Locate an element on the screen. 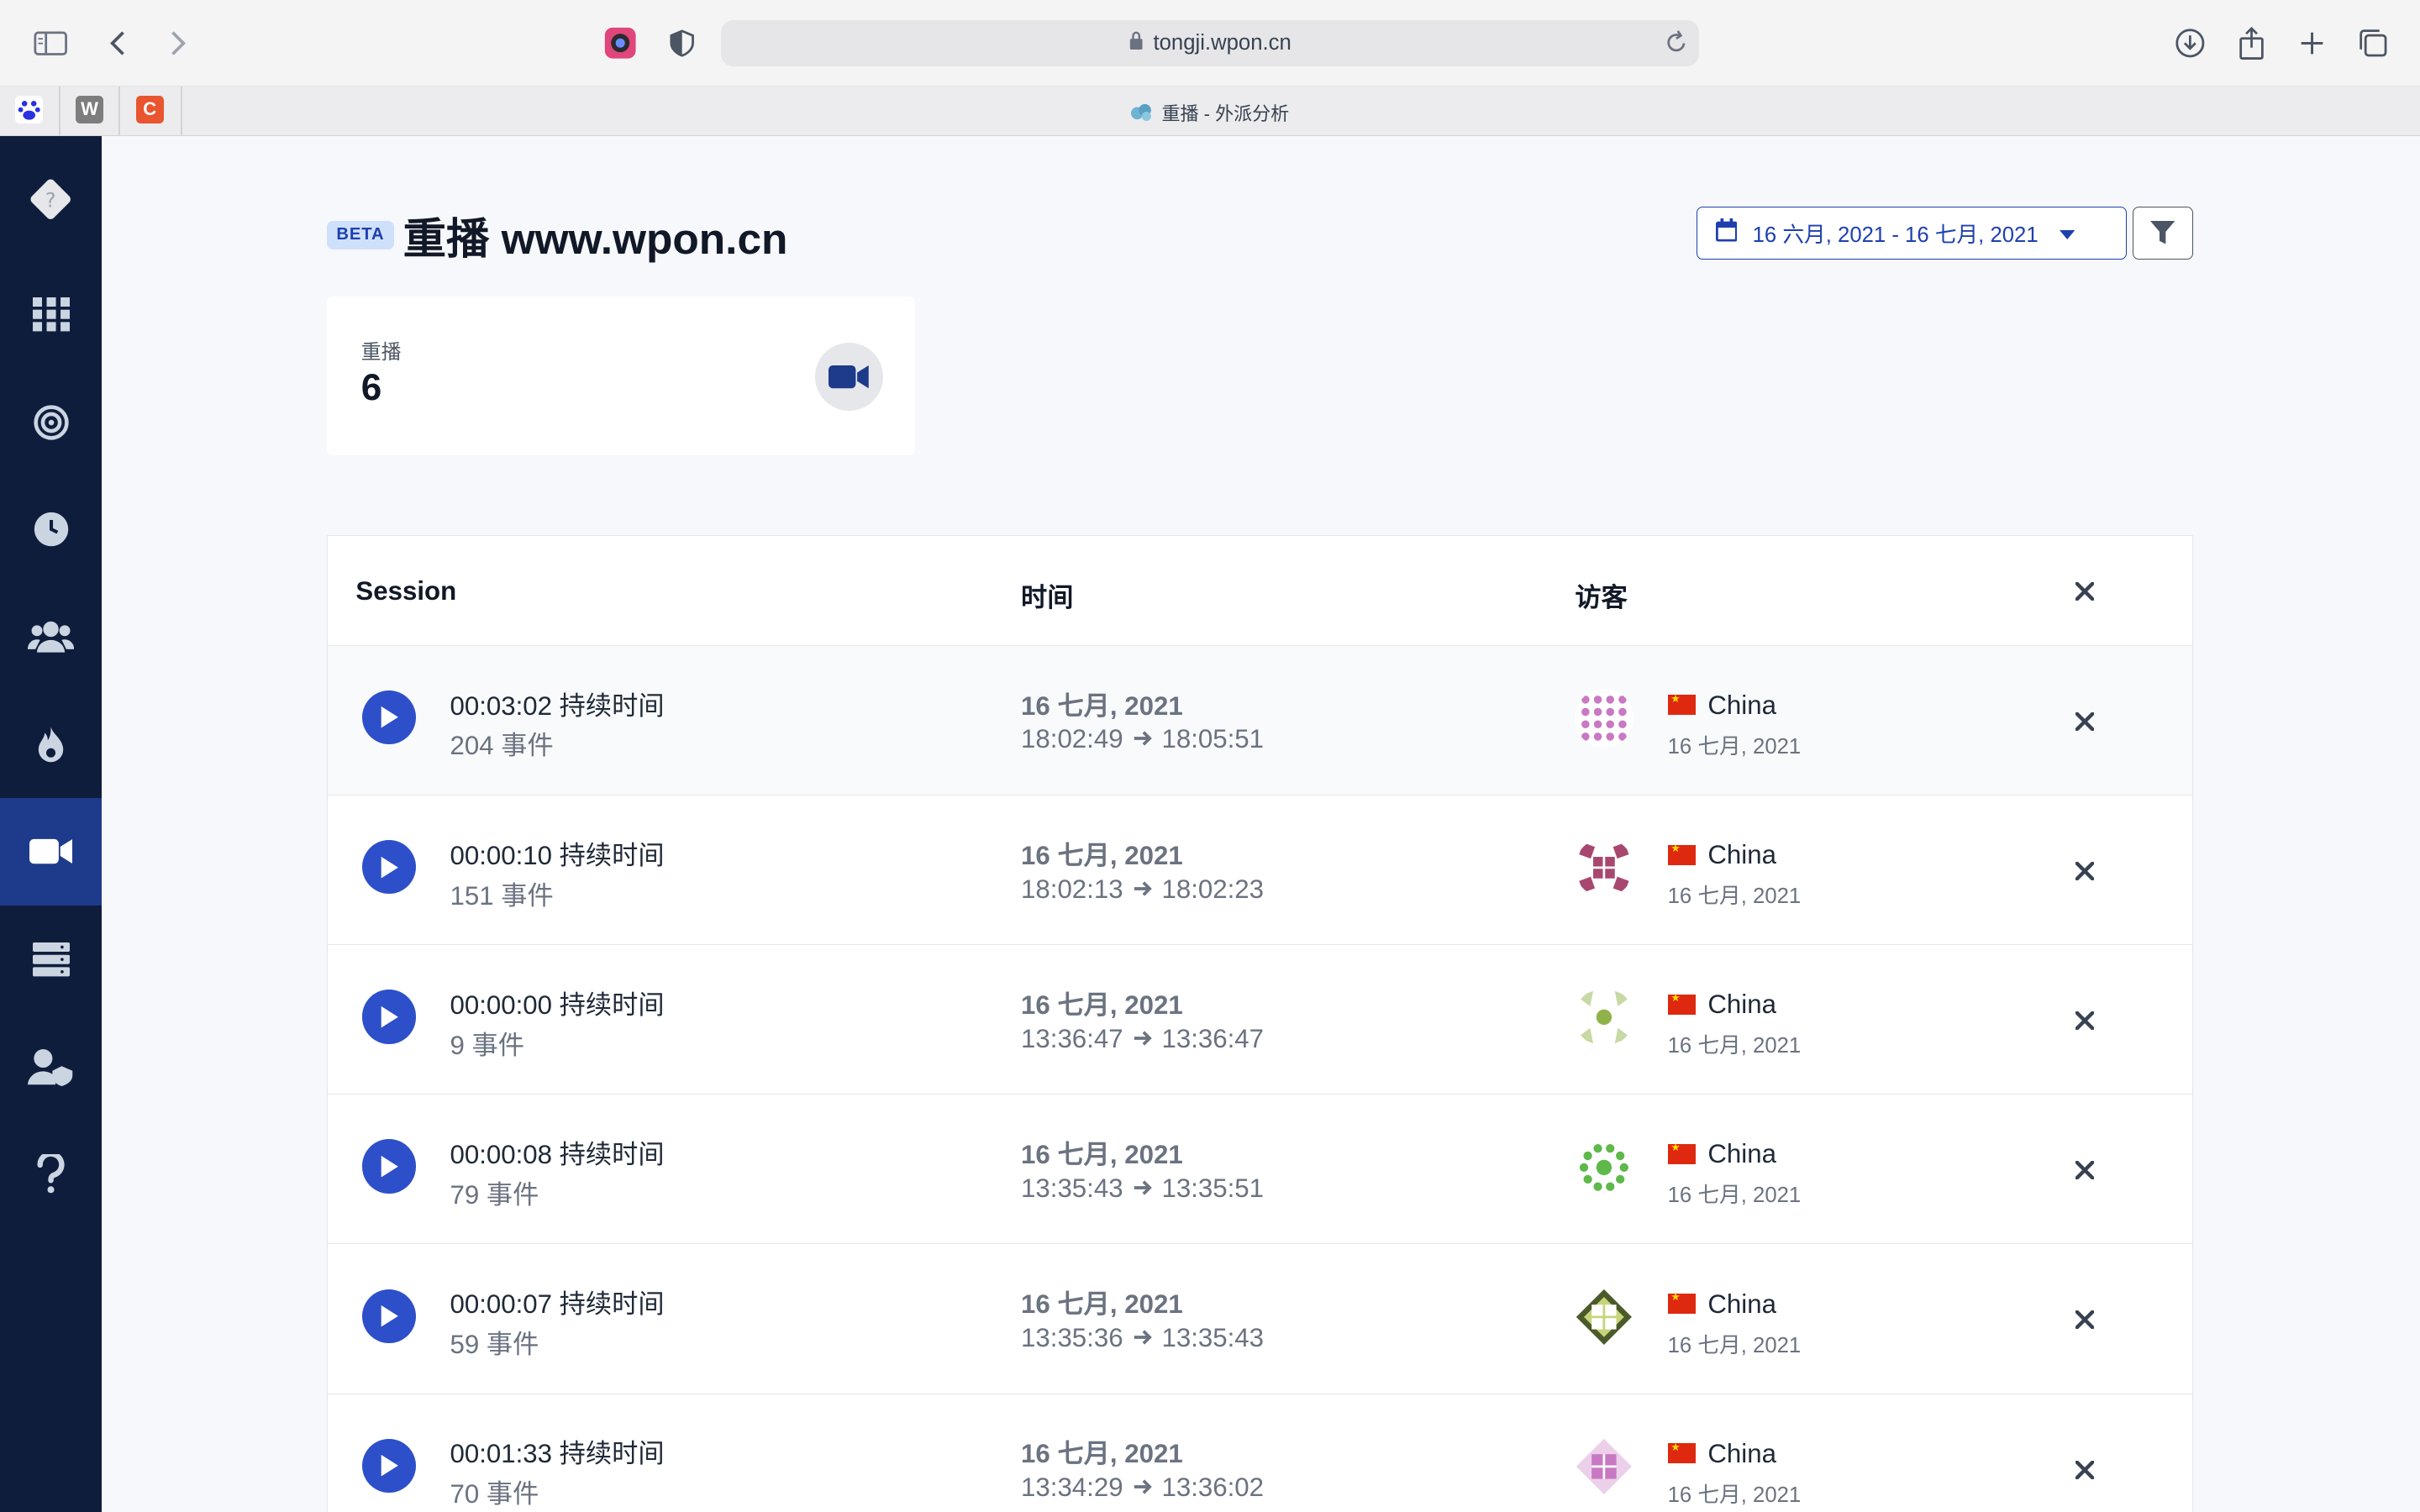  session-events: 151 事件 is located at coordinates (502, 895).